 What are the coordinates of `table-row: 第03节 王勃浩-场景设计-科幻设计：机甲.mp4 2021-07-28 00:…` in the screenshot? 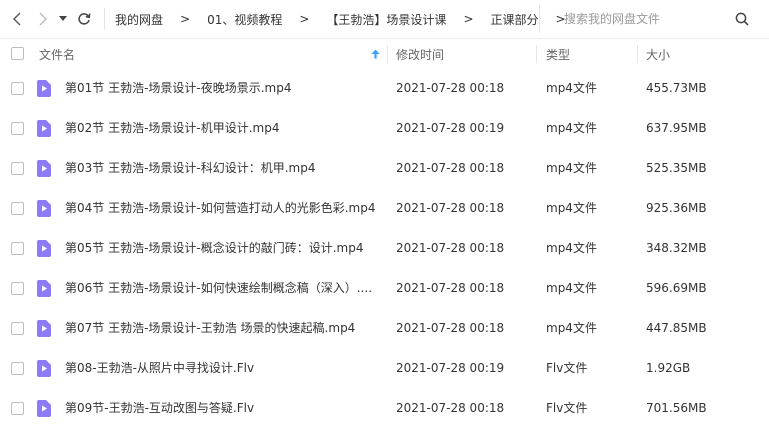 It's located at (384, 168).